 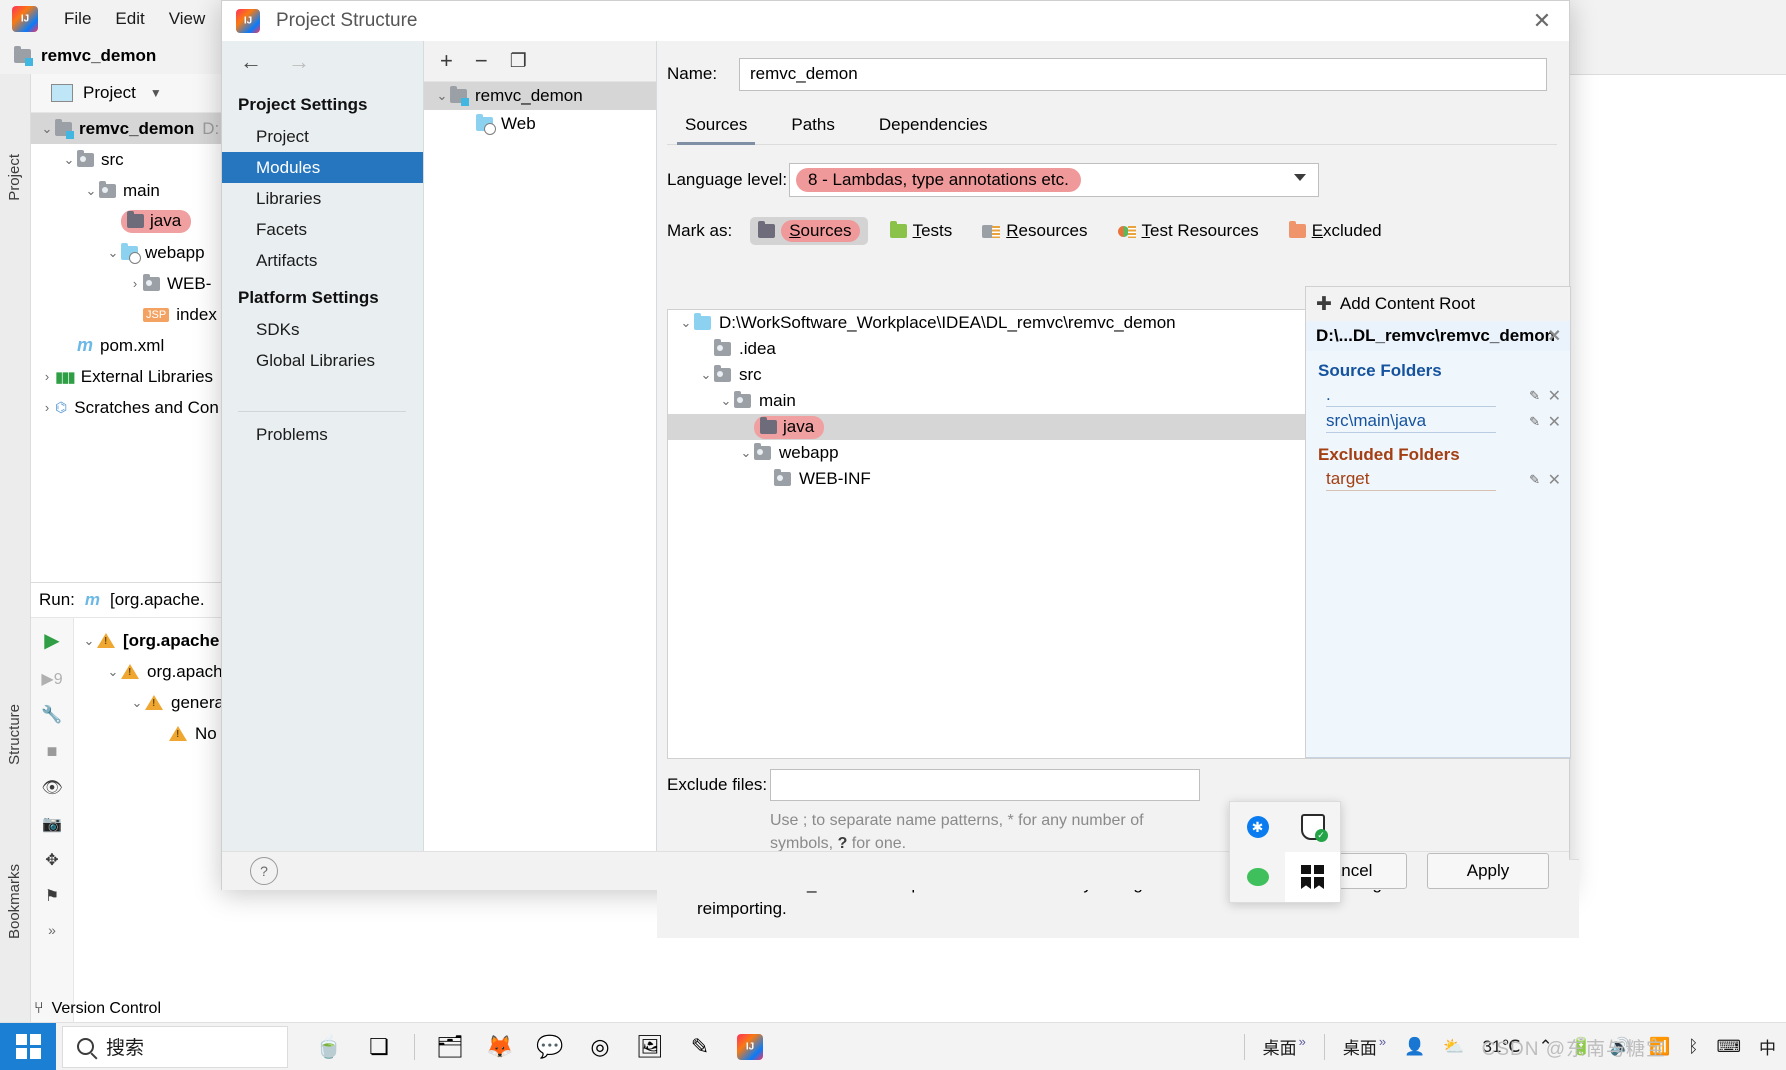 I want to click on project-tree-row: › WEB-, so click(x=141, y=283).